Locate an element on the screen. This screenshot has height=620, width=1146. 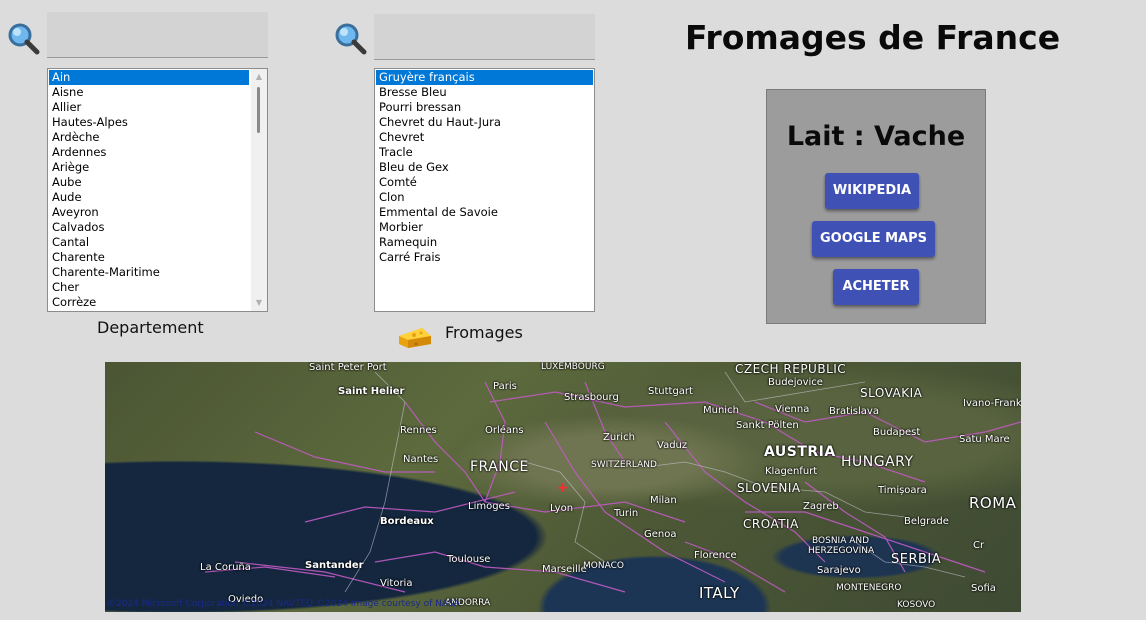
fromage-list-item: Morbier is located at coordinates (484, 227).